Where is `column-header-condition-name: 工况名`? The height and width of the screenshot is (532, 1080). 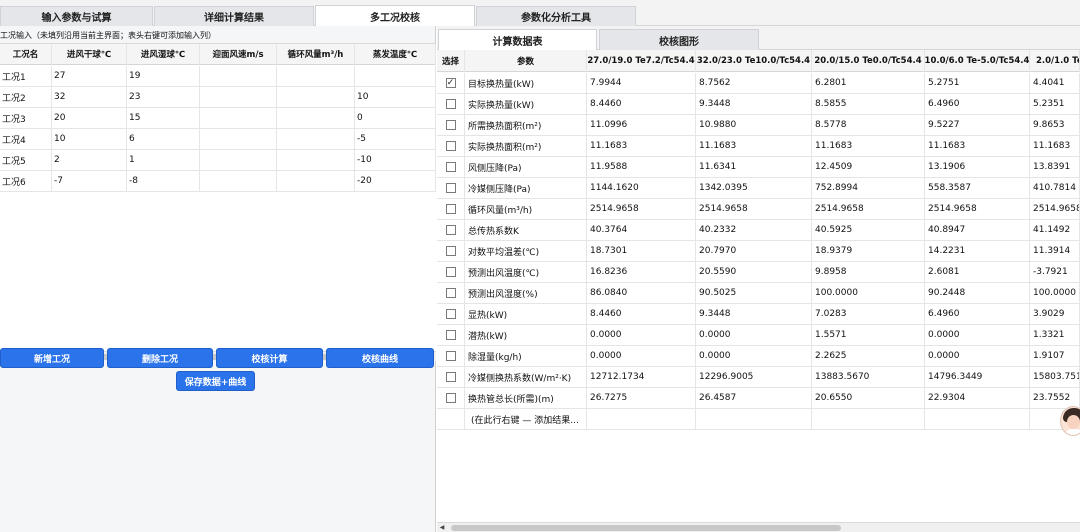 column-header-condition-name: 工况名 is located at coordinates (26, 54).